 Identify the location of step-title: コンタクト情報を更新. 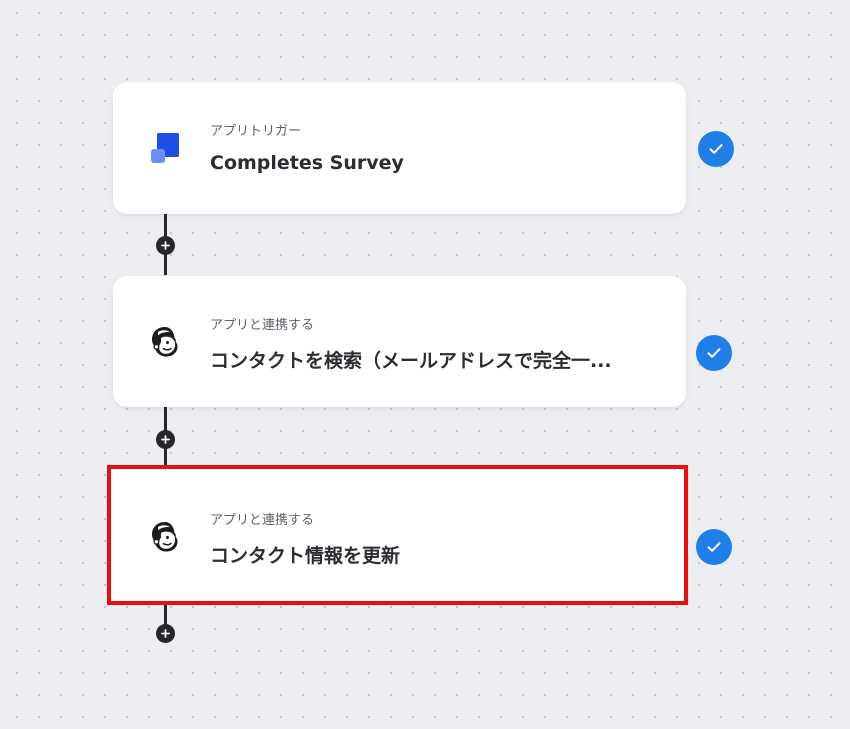
(305, 556).